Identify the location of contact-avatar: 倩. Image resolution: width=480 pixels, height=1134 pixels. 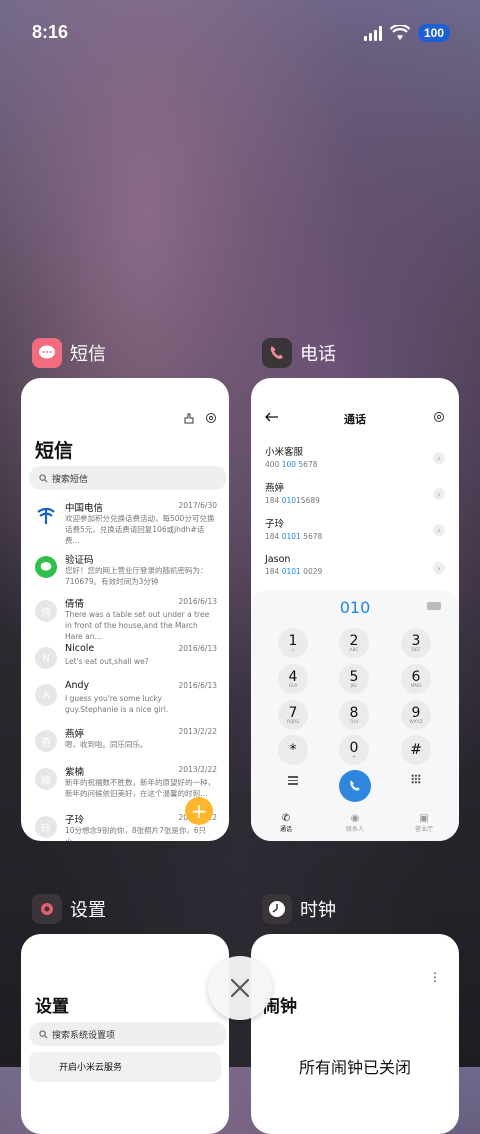
(46, 611).